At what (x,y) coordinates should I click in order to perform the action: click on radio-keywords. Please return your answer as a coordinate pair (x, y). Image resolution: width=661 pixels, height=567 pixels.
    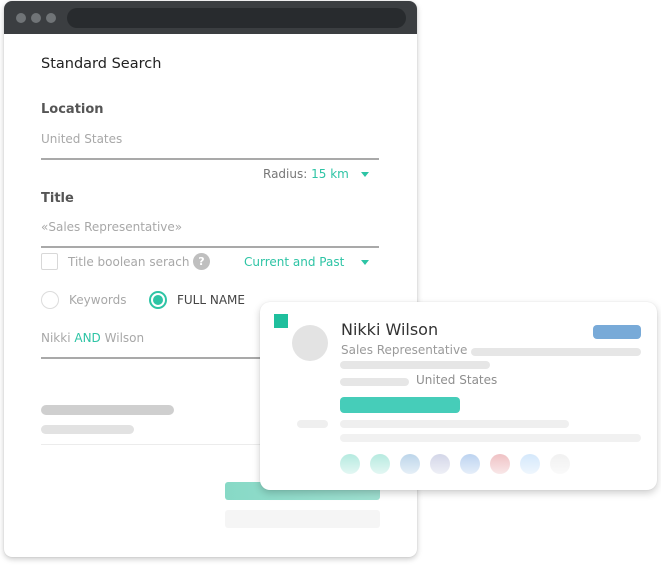
    Looking at the image, I should click on (50, 300).